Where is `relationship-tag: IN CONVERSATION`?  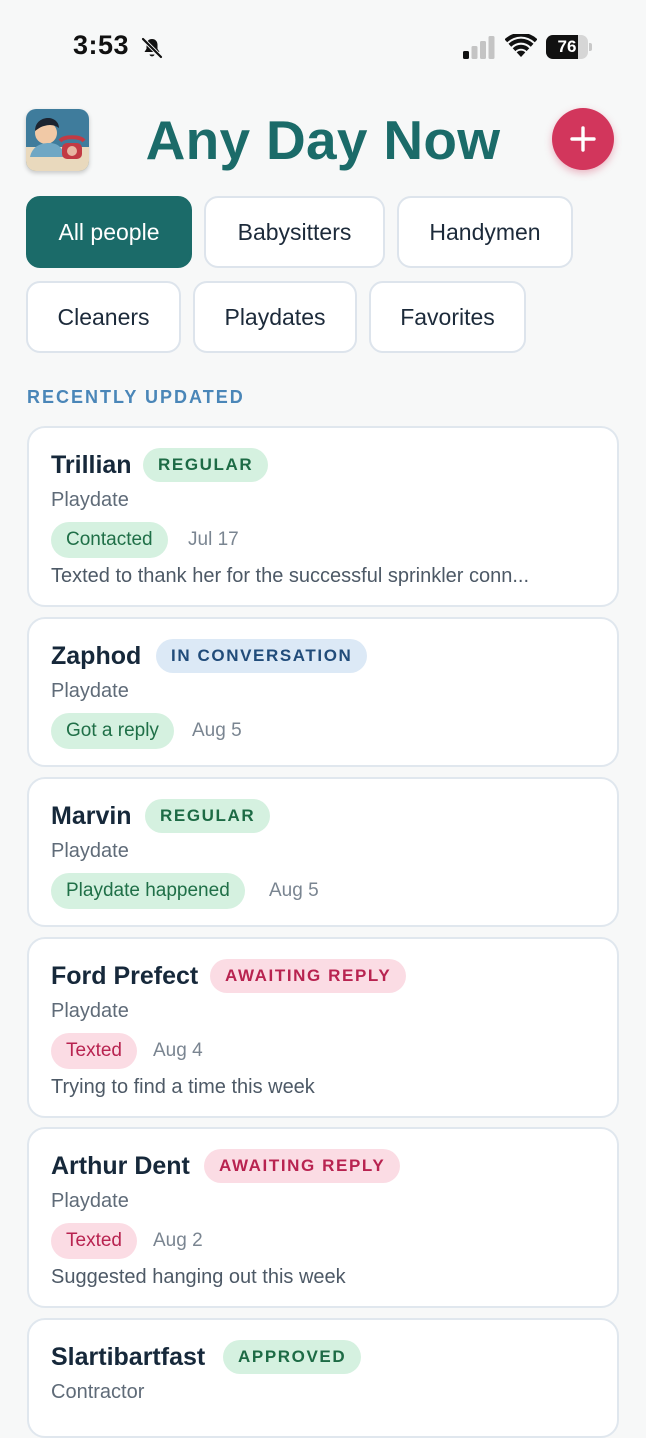 relationship-tag: IN CONVERSATION is located at coordinates (262, 656).